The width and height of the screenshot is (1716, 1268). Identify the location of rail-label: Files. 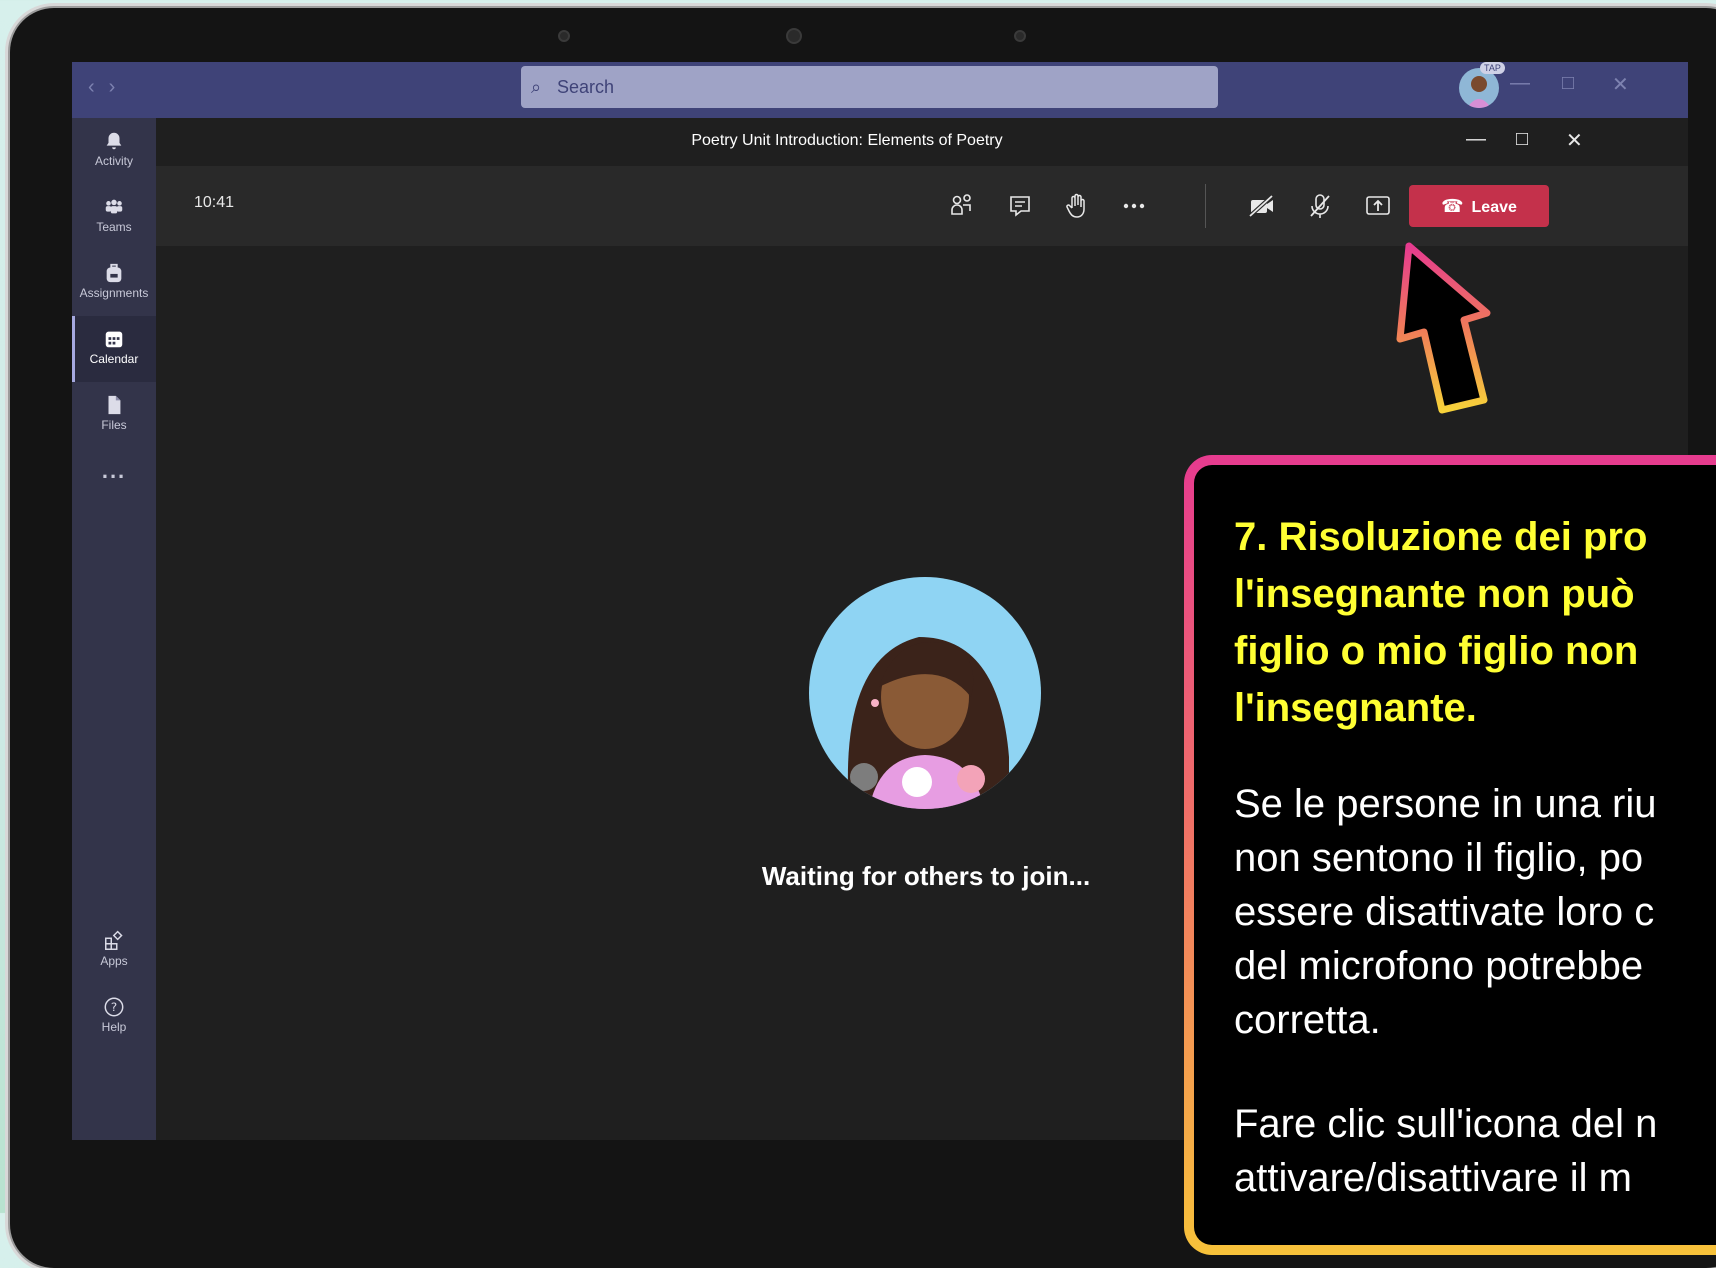
(114, 425).